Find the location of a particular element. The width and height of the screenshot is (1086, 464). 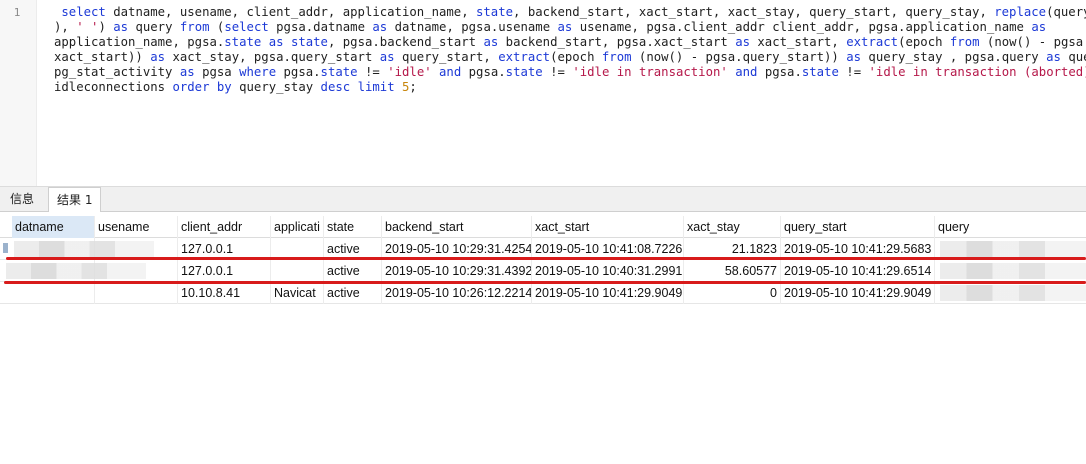

column-header-query-start: query_start is located at coordinates (858, 227).